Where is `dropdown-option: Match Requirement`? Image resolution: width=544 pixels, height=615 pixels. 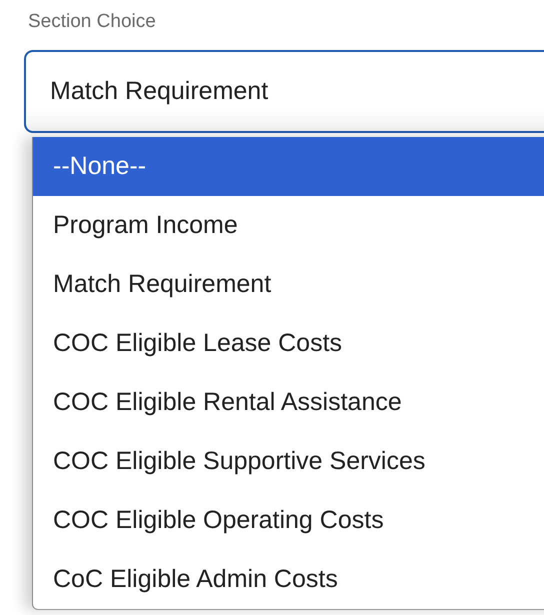 dropdown-option: Match Requirement is located at coordinates (288, 284).